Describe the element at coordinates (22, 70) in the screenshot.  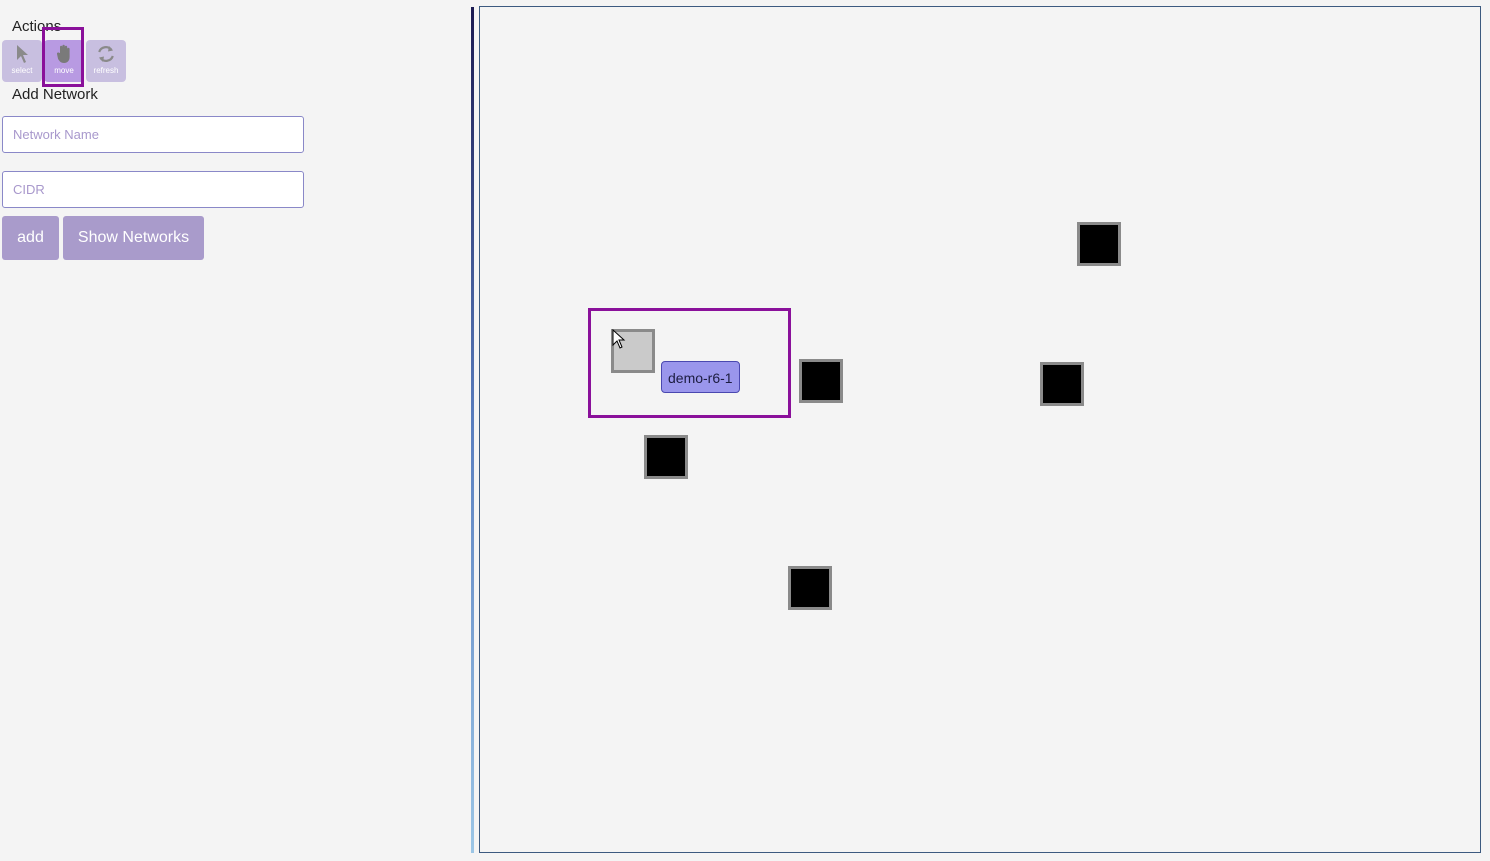
I see `select-tool-label: select` at that location.